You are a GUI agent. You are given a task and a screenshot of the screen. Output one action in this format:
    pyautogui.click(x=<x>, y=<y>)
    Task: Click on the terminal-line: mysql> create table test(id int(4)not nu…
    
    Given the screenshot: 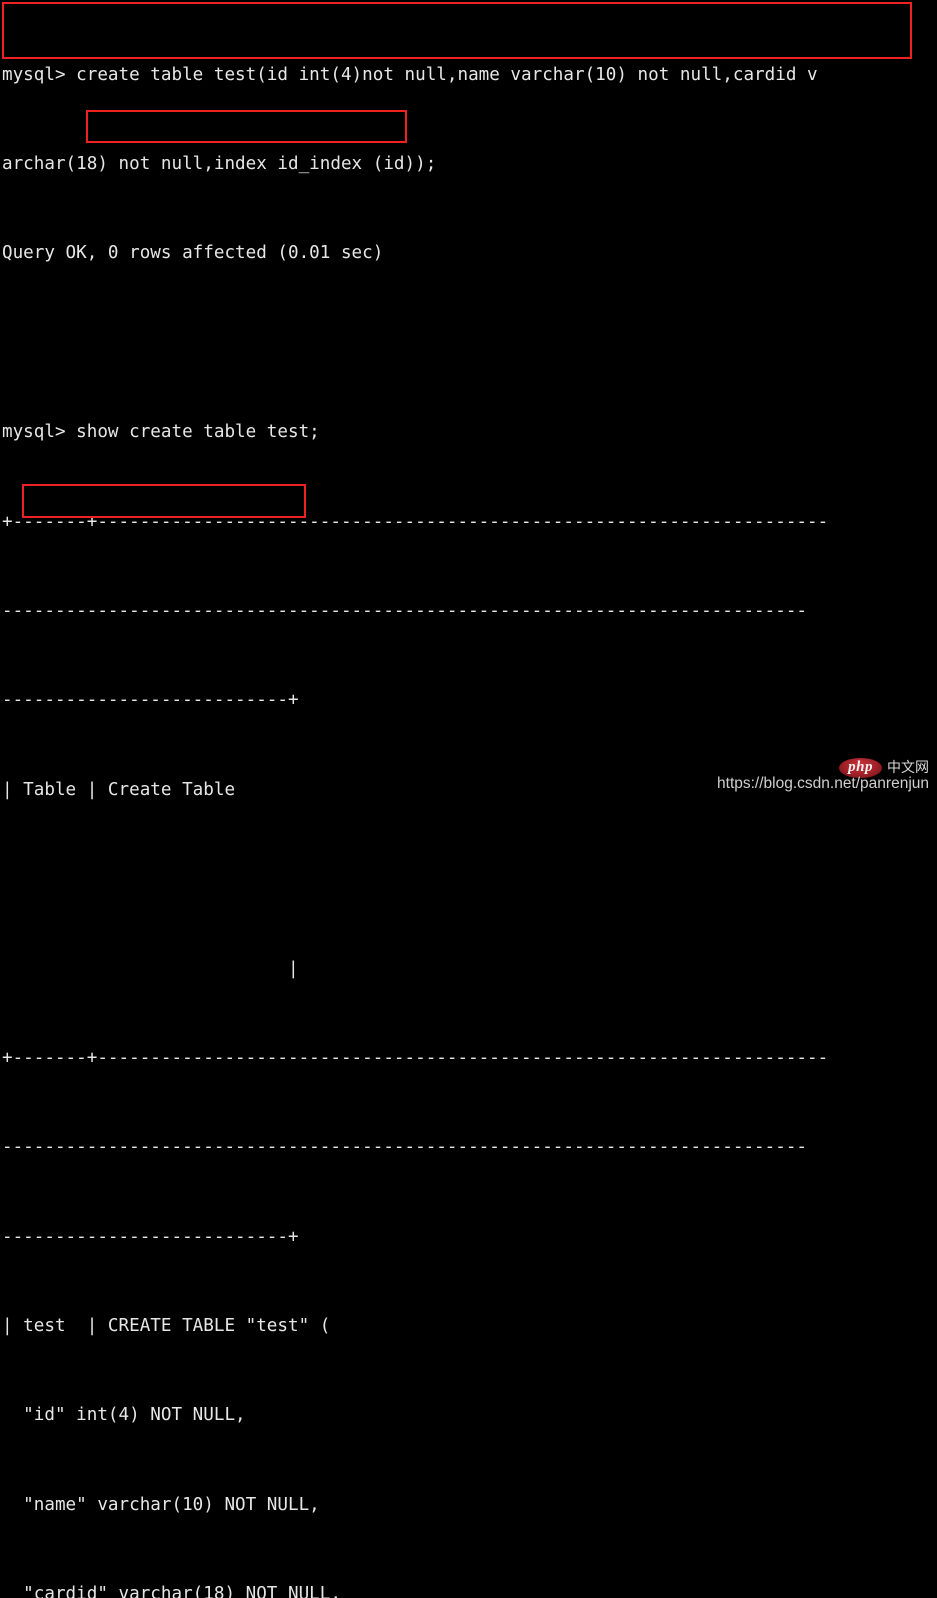 What is the action you would take?
    pyautogui.click(x=410, y=74)
    